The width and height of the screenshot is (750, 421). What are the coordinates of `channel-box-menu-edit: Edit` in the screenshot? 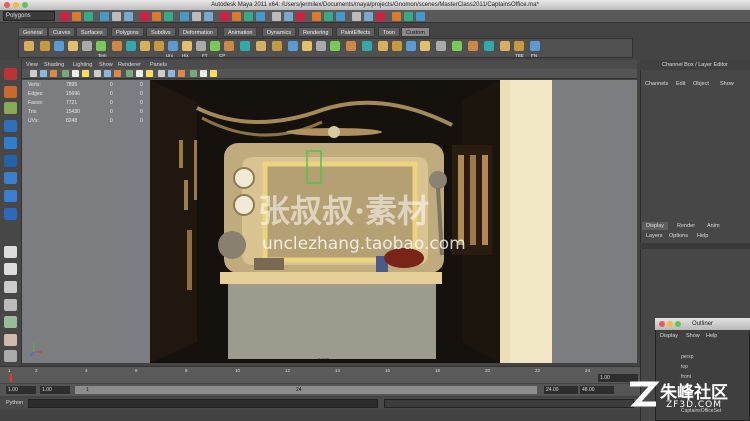 It's located at (680, 84).